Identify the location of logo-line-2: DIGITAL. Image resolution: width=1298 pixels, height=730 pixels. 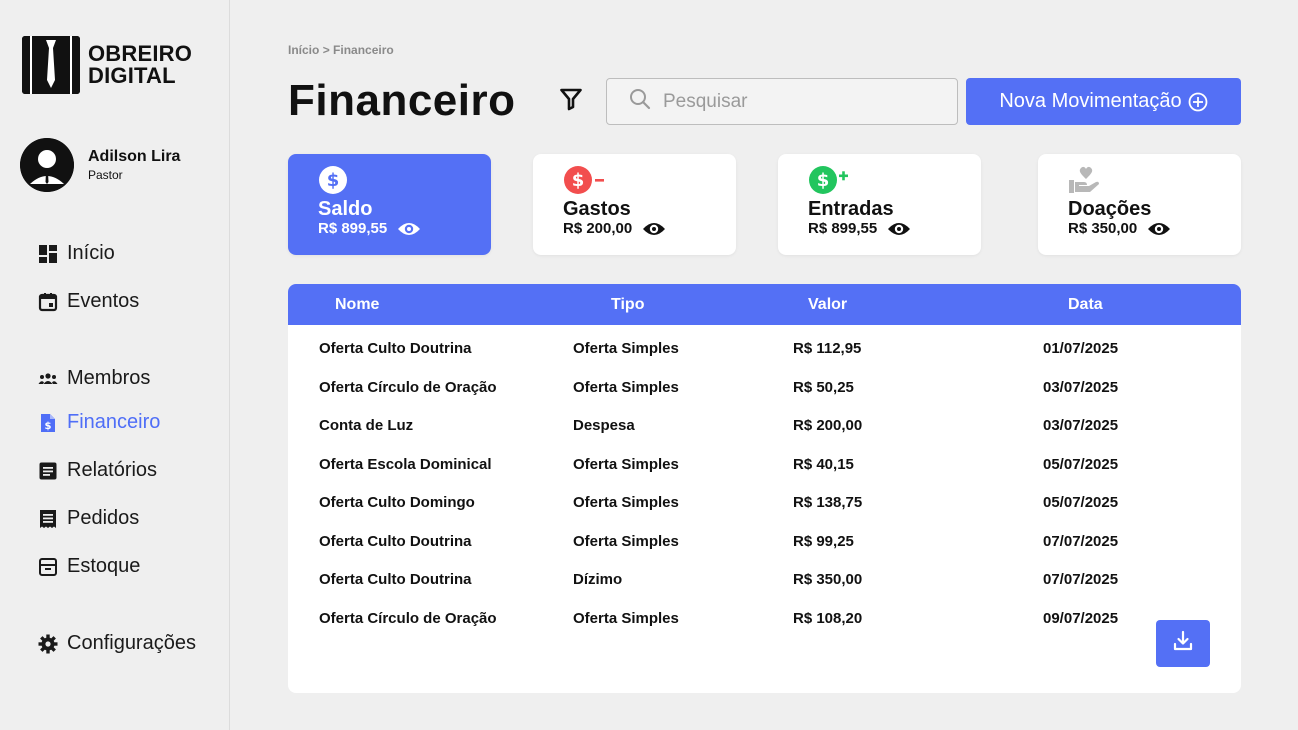
(132, 75).